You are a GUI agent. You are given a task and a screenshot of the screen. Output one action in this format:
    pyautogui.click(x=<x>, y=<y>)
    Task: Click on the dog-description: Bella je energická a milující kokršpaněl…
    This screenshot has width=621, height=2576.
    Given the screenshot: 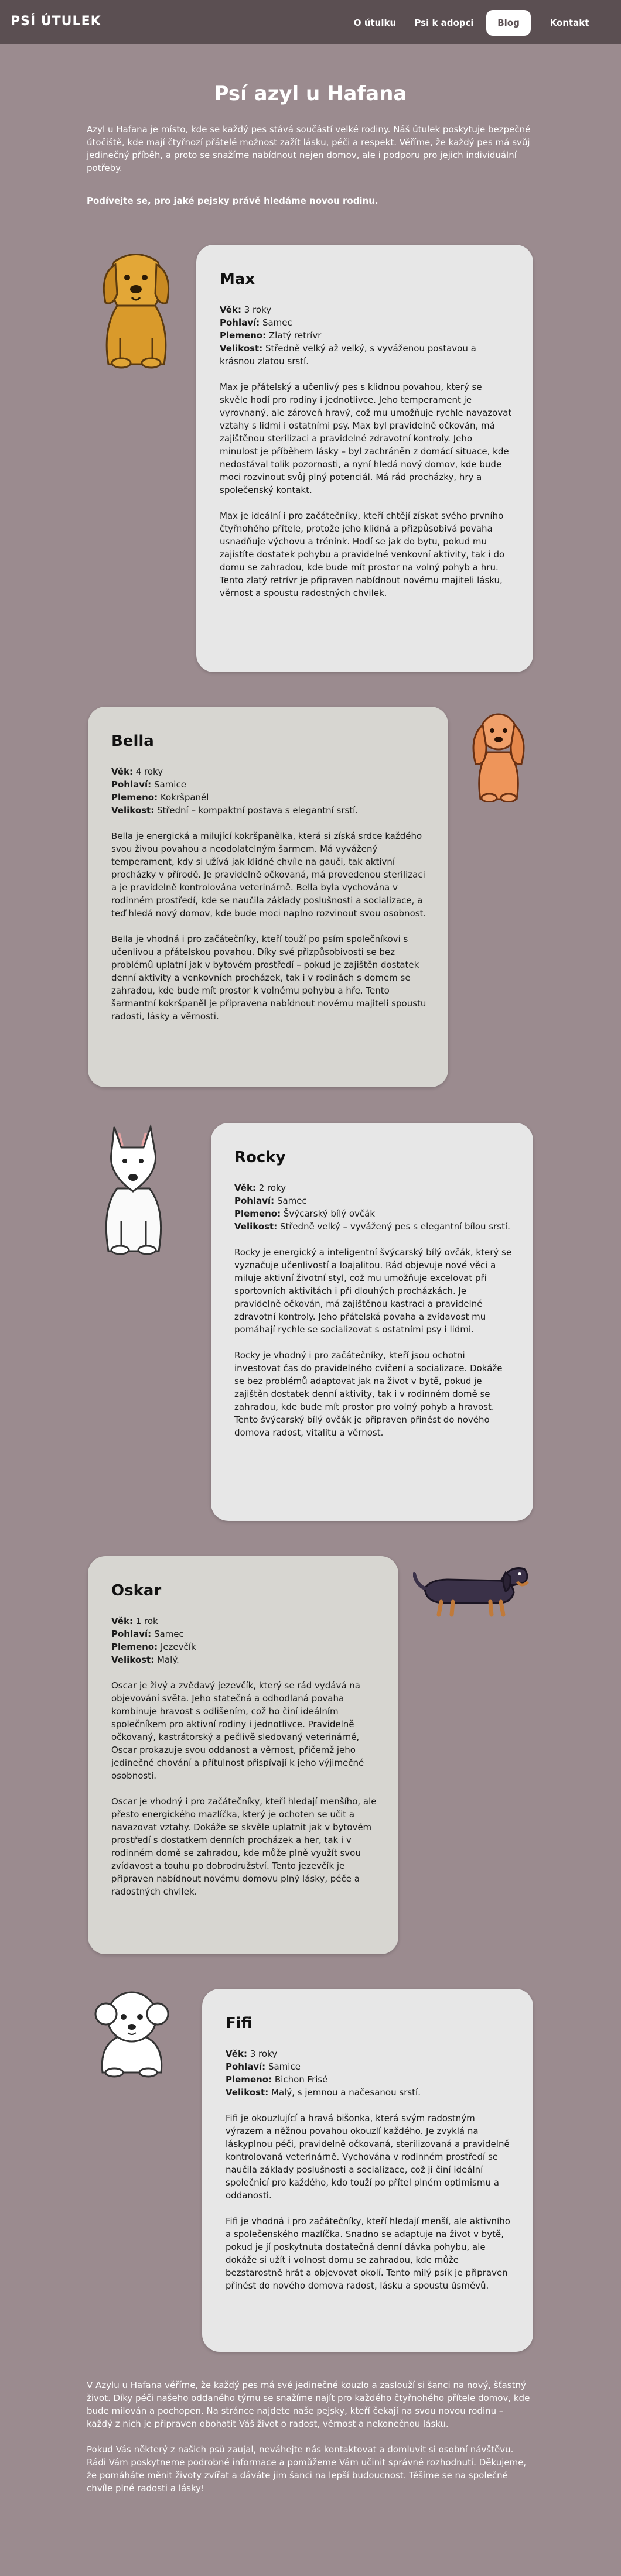 What is the action you would take?
    pyautogui.click(x=268, y=875)
    